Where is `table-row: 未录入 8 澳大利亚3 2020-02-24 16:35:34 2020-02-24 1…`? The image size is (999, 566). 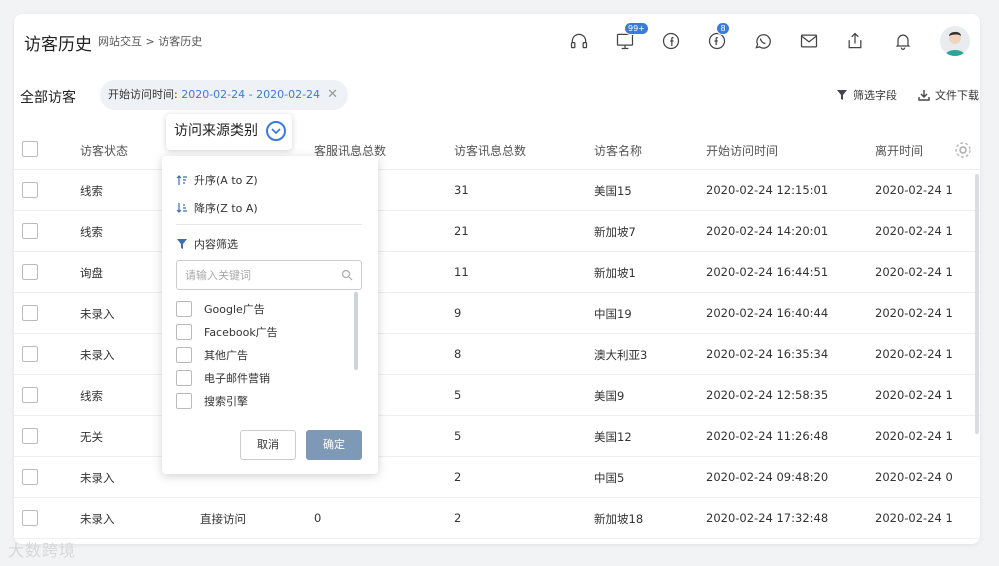 table-row: 未录入 8 澳大利亚3 2020-02-24 16:35:34 2020-02-24 1… is located at coordinates (497, 354).